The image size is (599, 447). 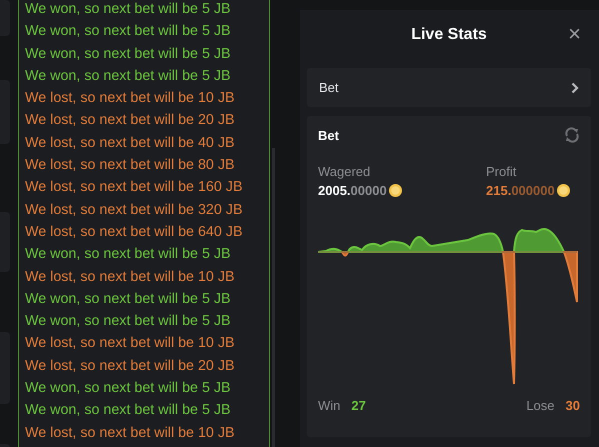 What do you see at coordinates (449, 87) in the screenshot?
I see `bet-dropdown: Bet` at bounding box center [449, 87].